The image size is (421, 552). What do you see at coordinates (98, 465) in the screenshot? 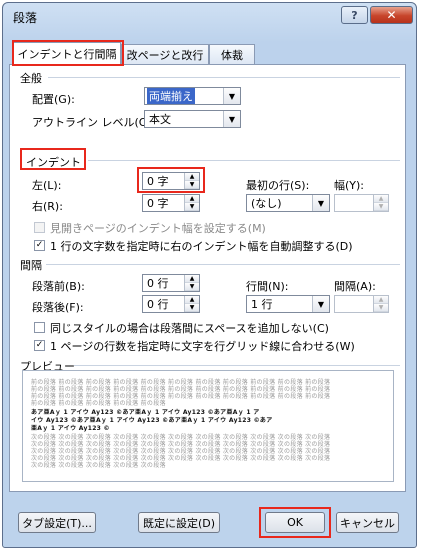
I see `preview-next-line: 次の段落 次の段落 次の段落 次の段落 次の段落` at bounding box center [98, 465].